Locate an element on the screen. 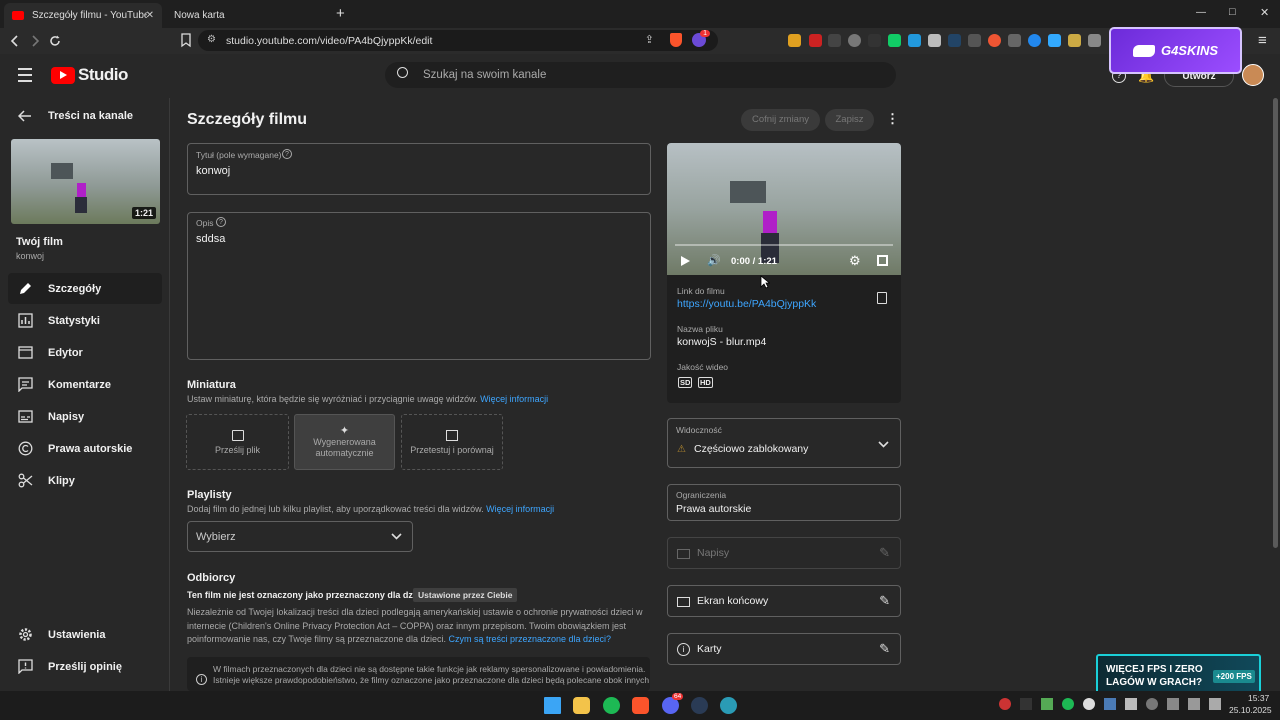  hamburger-menu-icon is located at coordinates (25, 75).